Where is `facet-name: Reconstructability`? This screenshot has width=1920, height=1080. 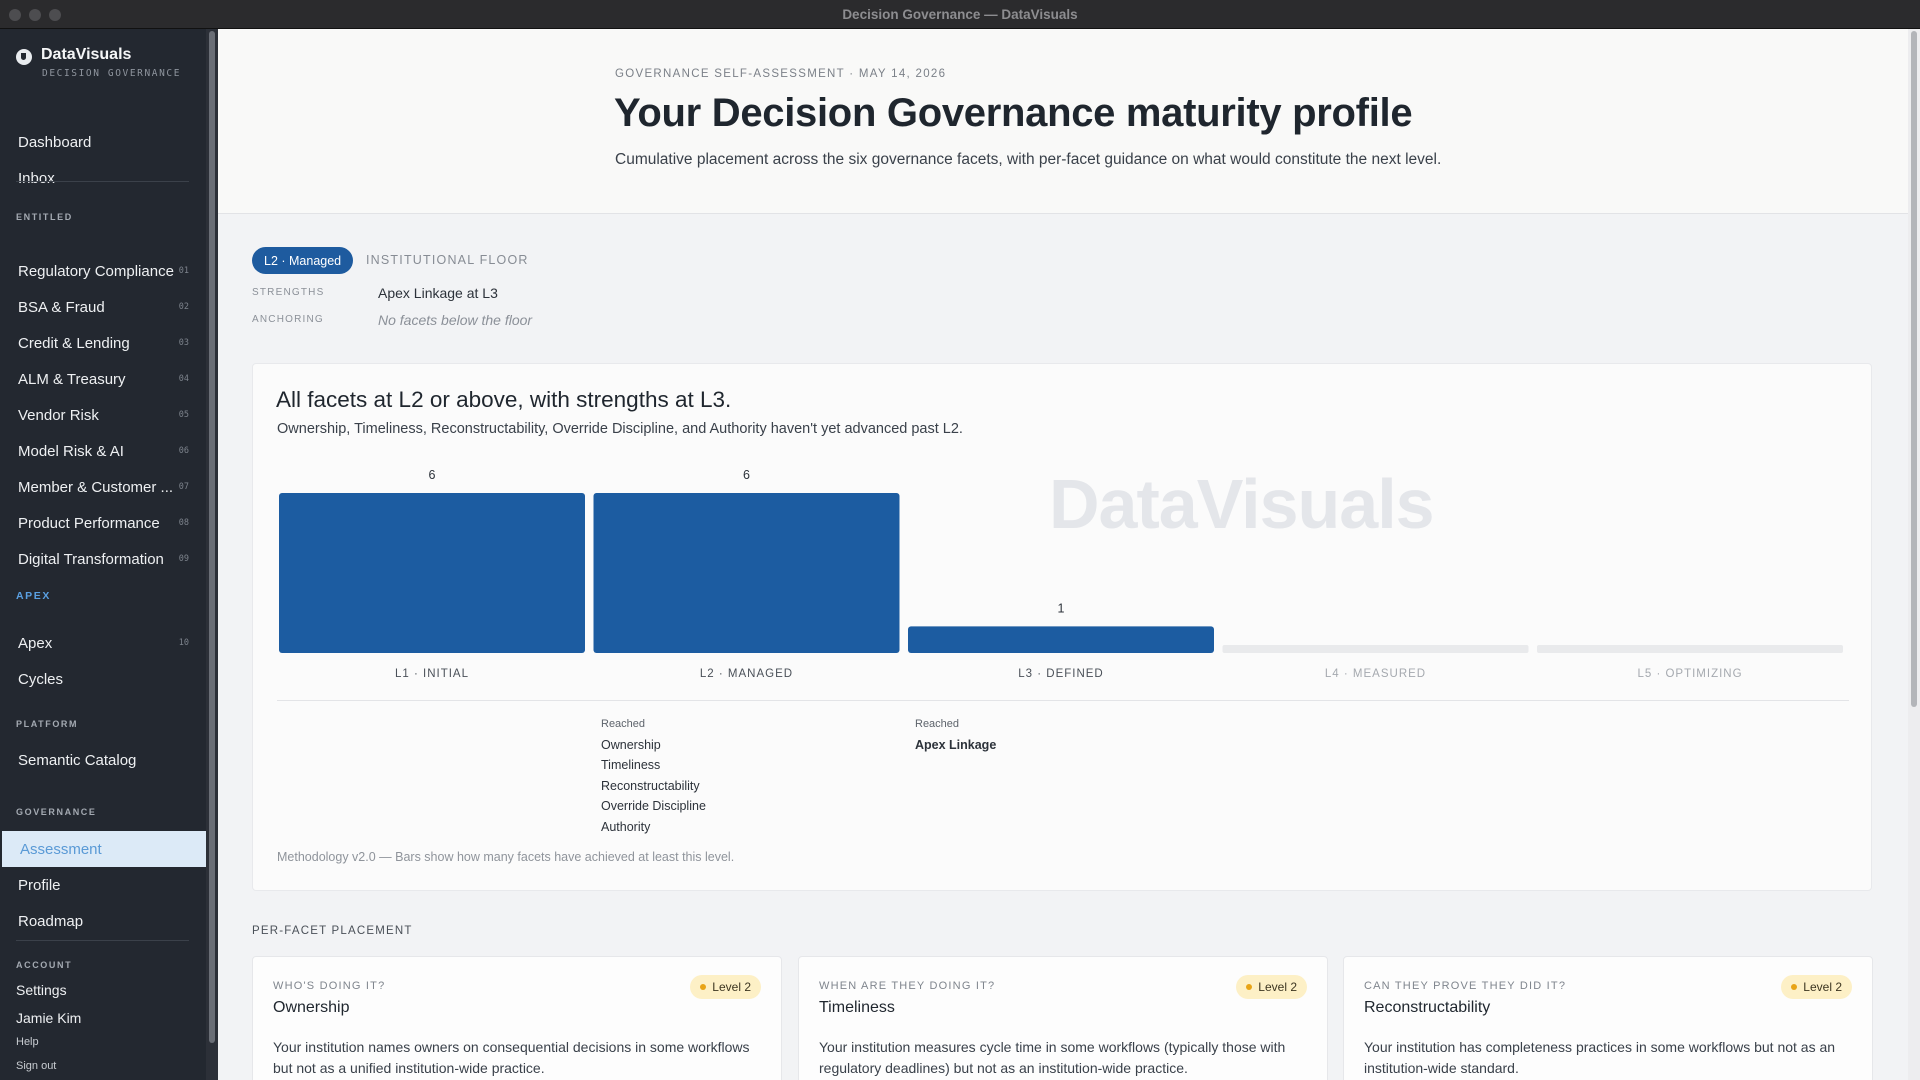 facet-name: Reconstructability is located at coordinates (1427, 1007).